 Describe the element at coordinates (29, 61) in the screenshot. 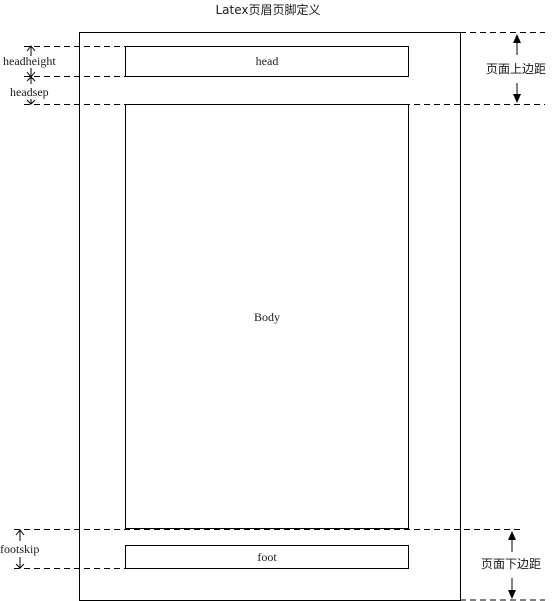

I see `headheight-label: headheight` at that location.